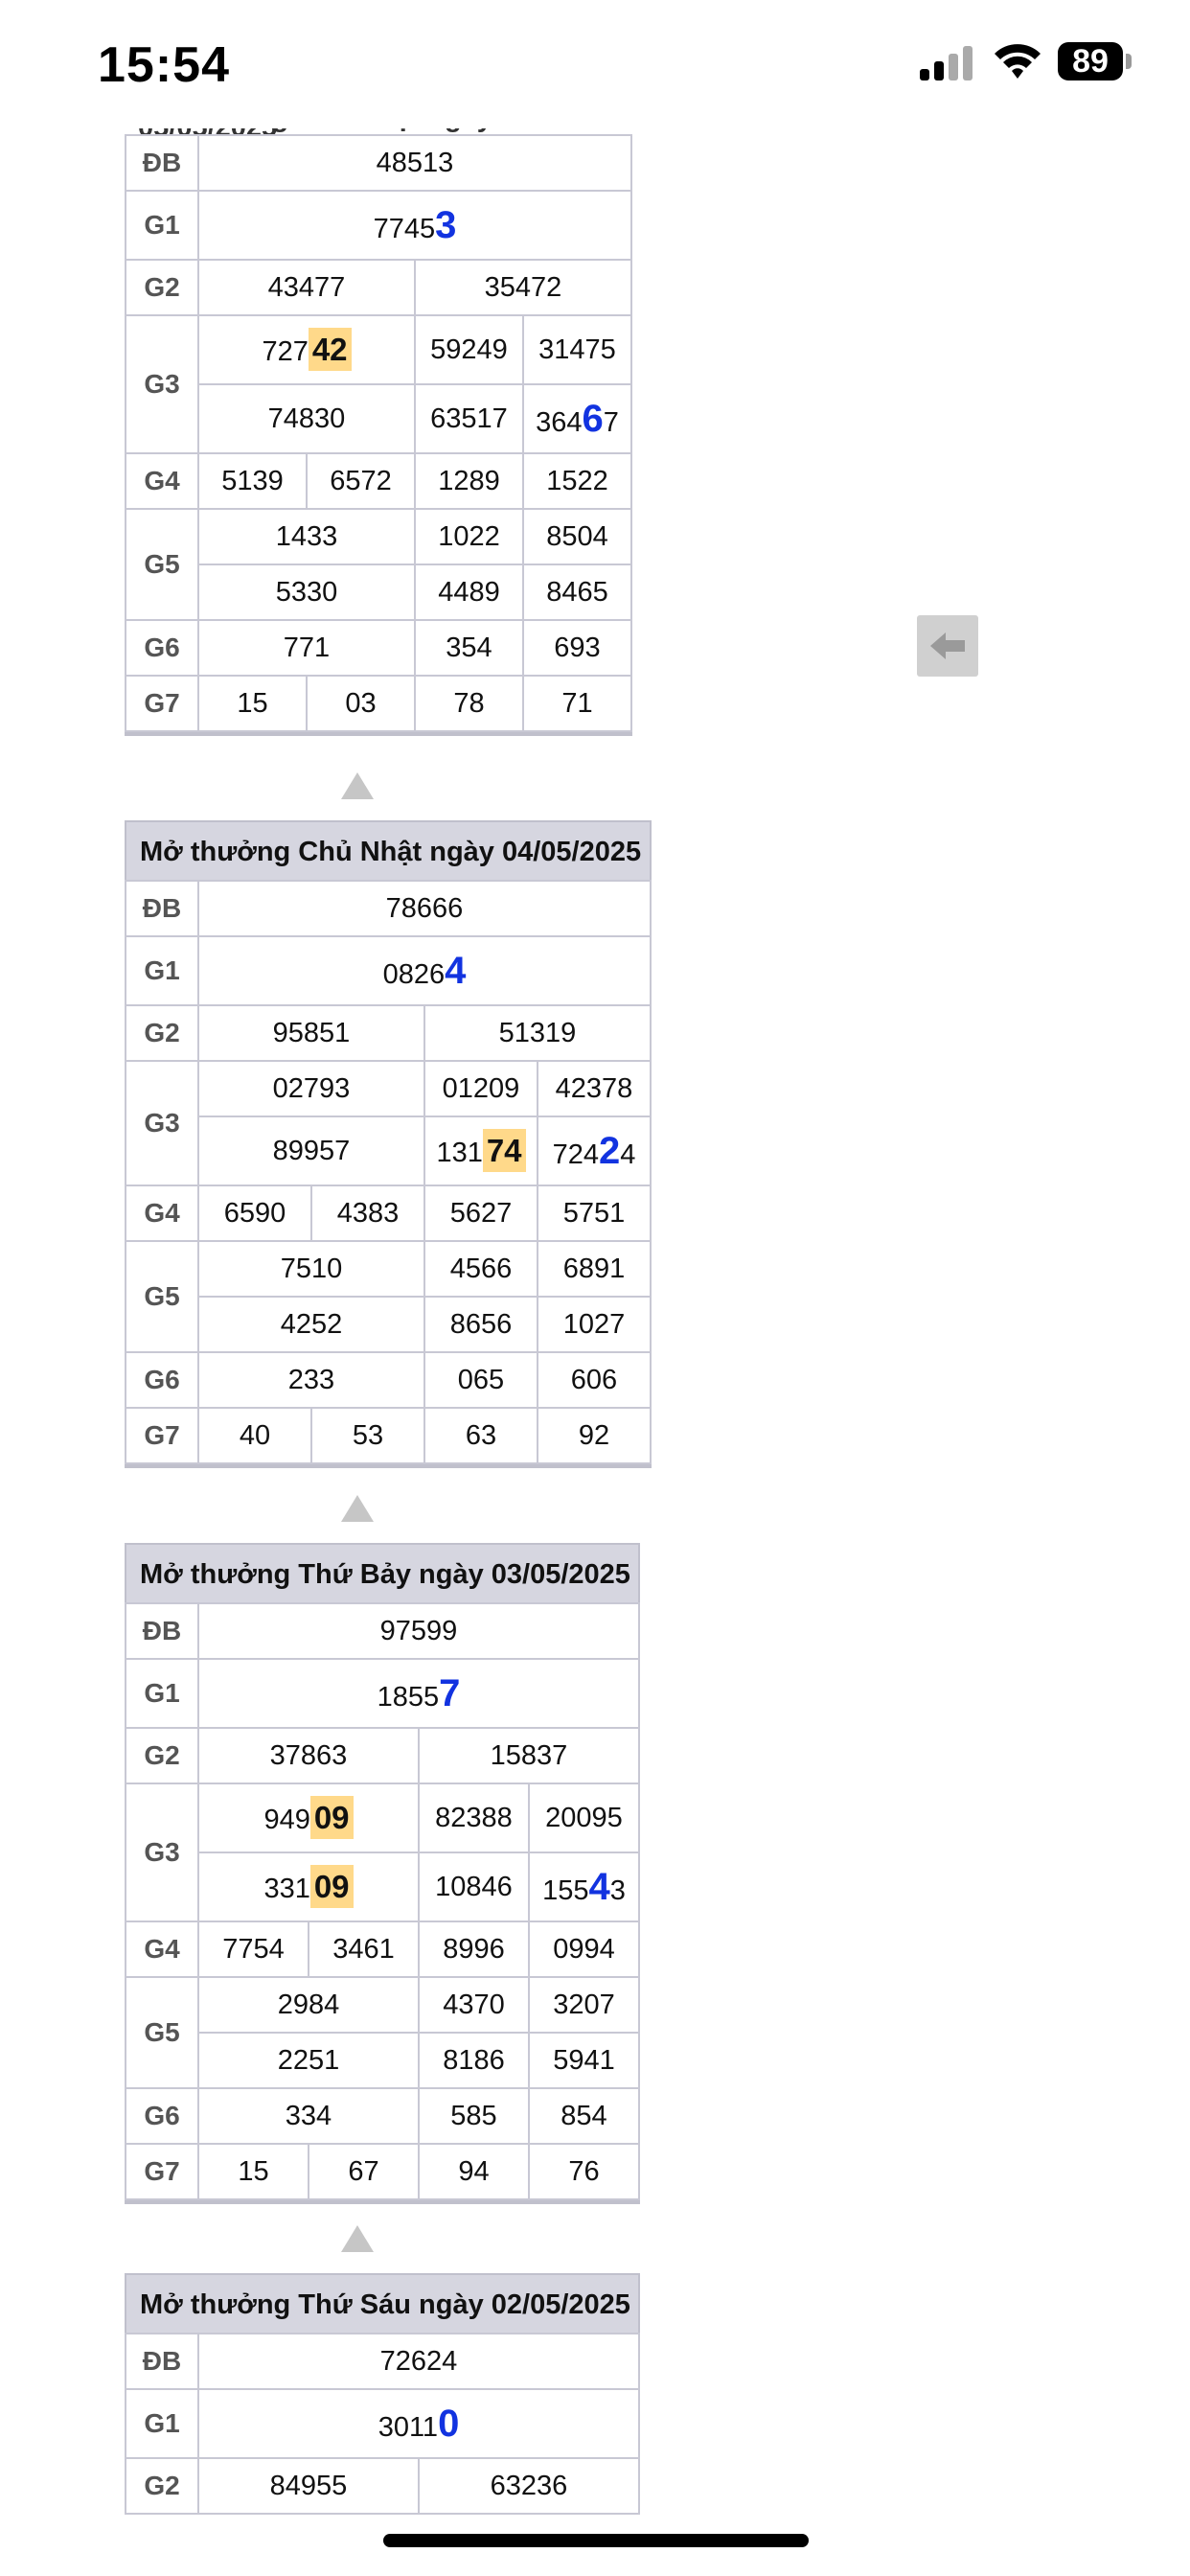 Image resolution: width=1190 pixels, height=2576 pixels. What do you see at coordinates (309, 1755) in the screenshot?
I see `g2-cell: 37863` at bounding box center [309, 1755].